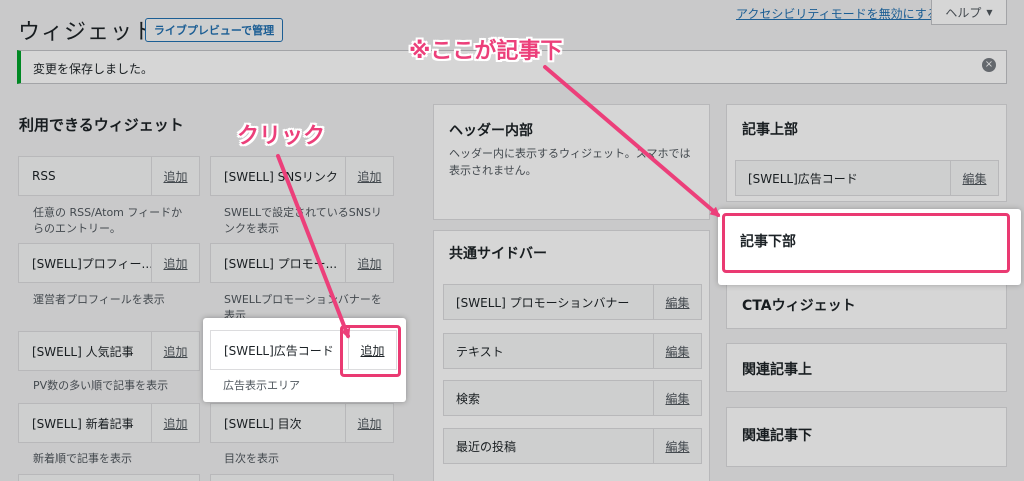  I want to click on arrow-to-article-bottom, so click(632, 141).